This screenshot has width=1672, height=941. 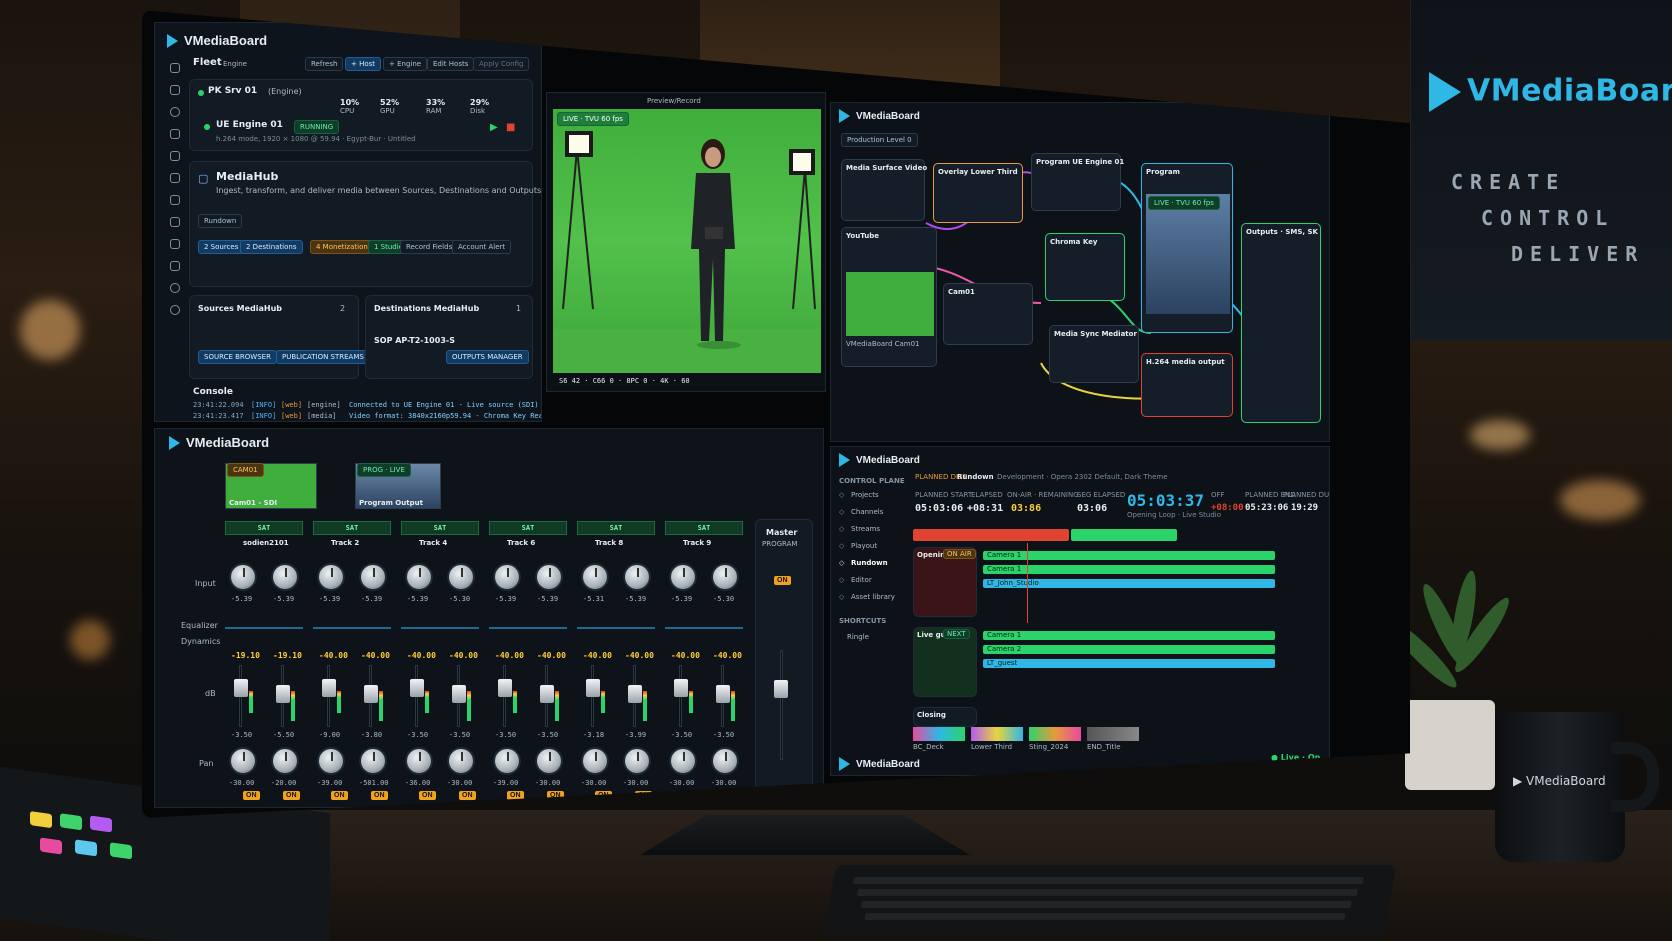 What do you see at coordinates (1085, 267) in the screenshot?
I see `node-chroma-key: Chroma Key` at bounding box center [1085, 267].